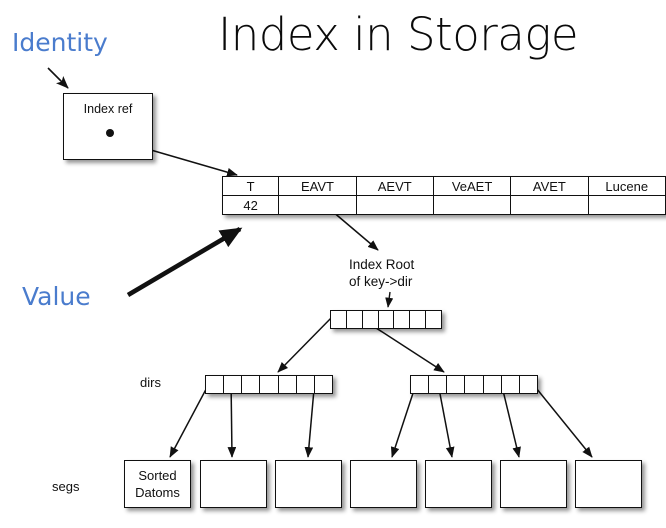 The image size is (666, 528). I want to click on arrow-root-to-dir-left, so click(307, 342).